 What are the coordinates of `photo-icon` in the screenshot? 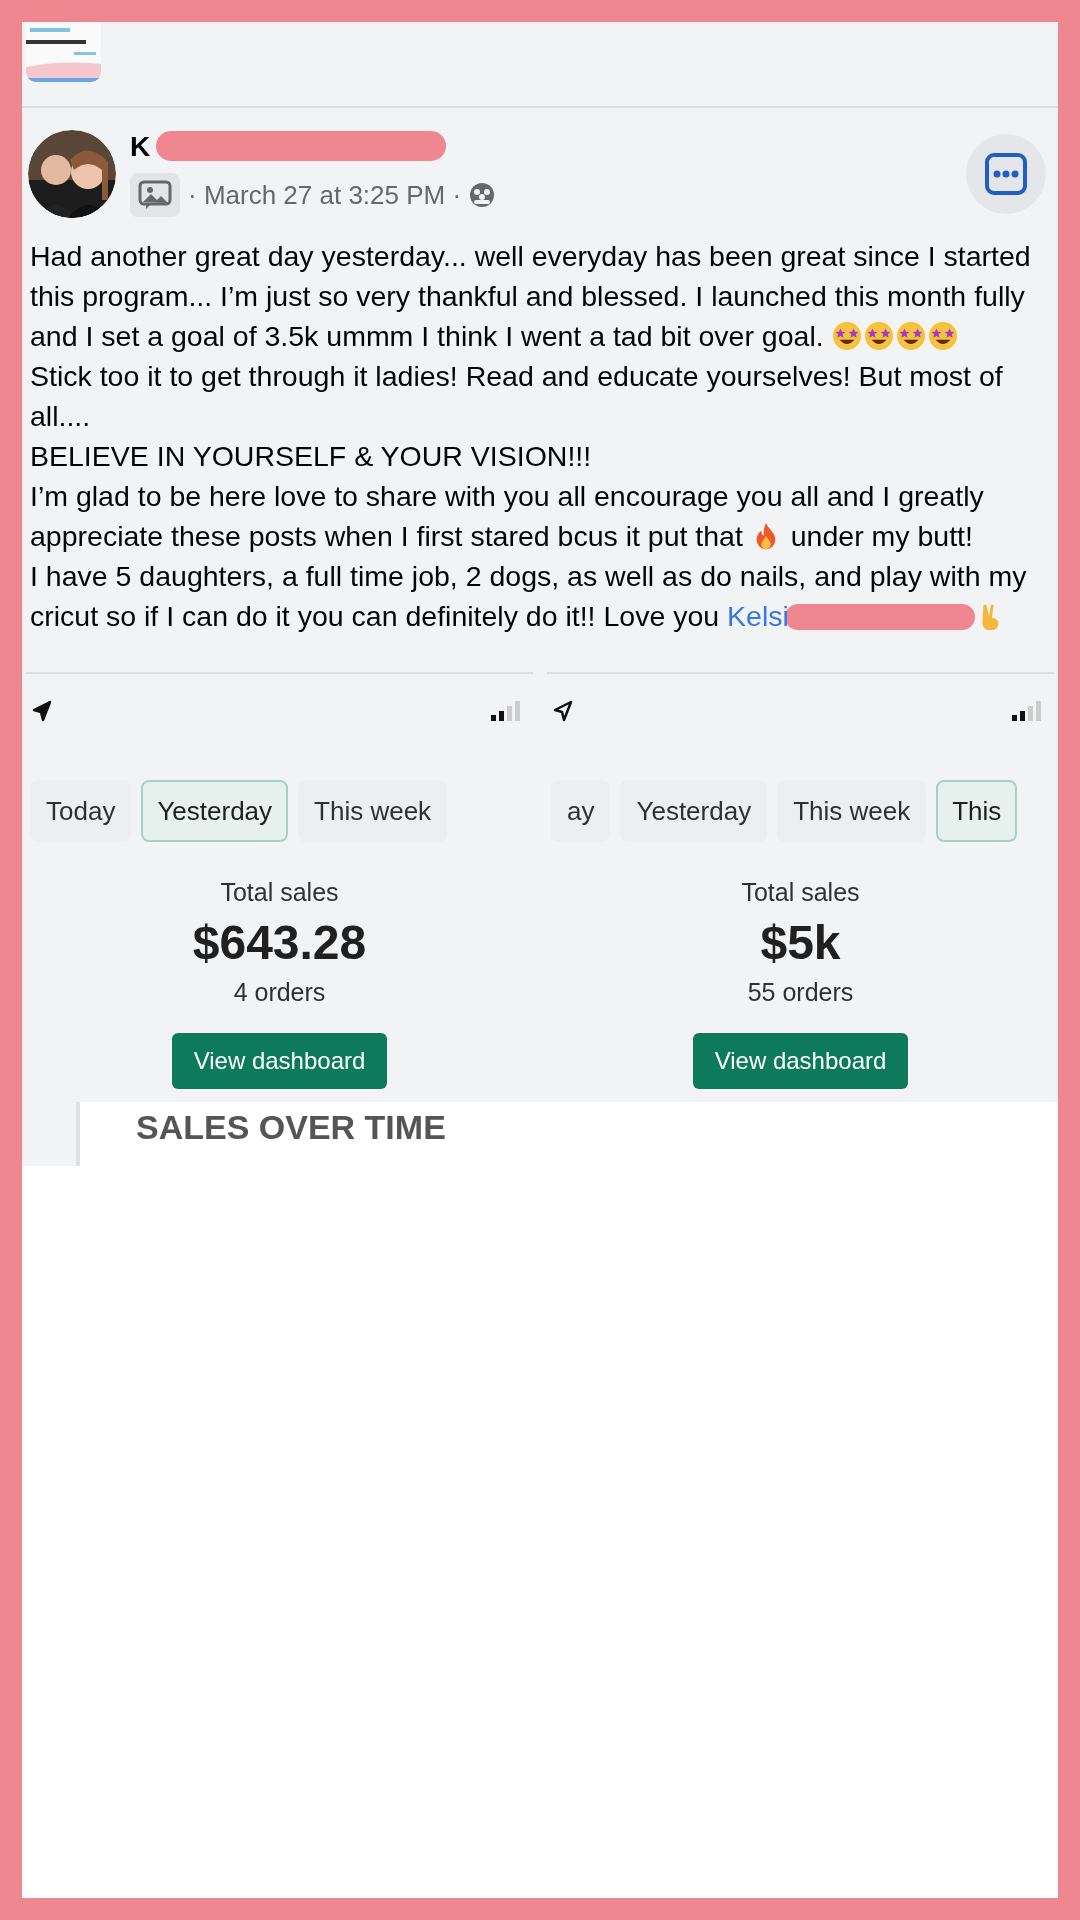 It's located at (155, 195).